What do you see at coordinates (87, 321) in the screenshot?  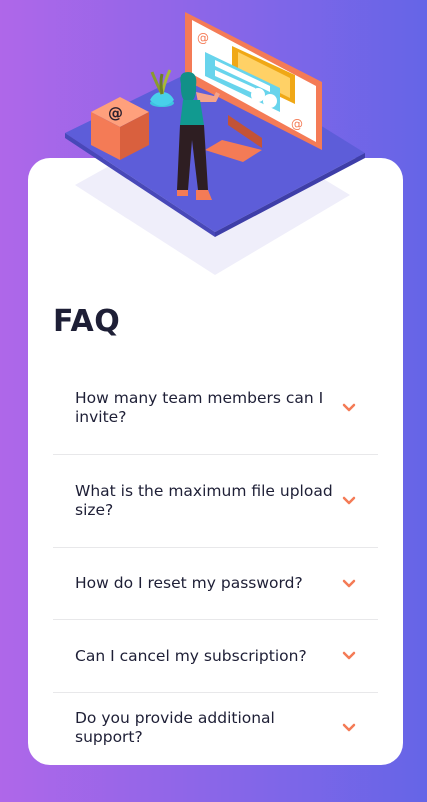 I see `page-title: FAQ` at bounding box center [87, 321].